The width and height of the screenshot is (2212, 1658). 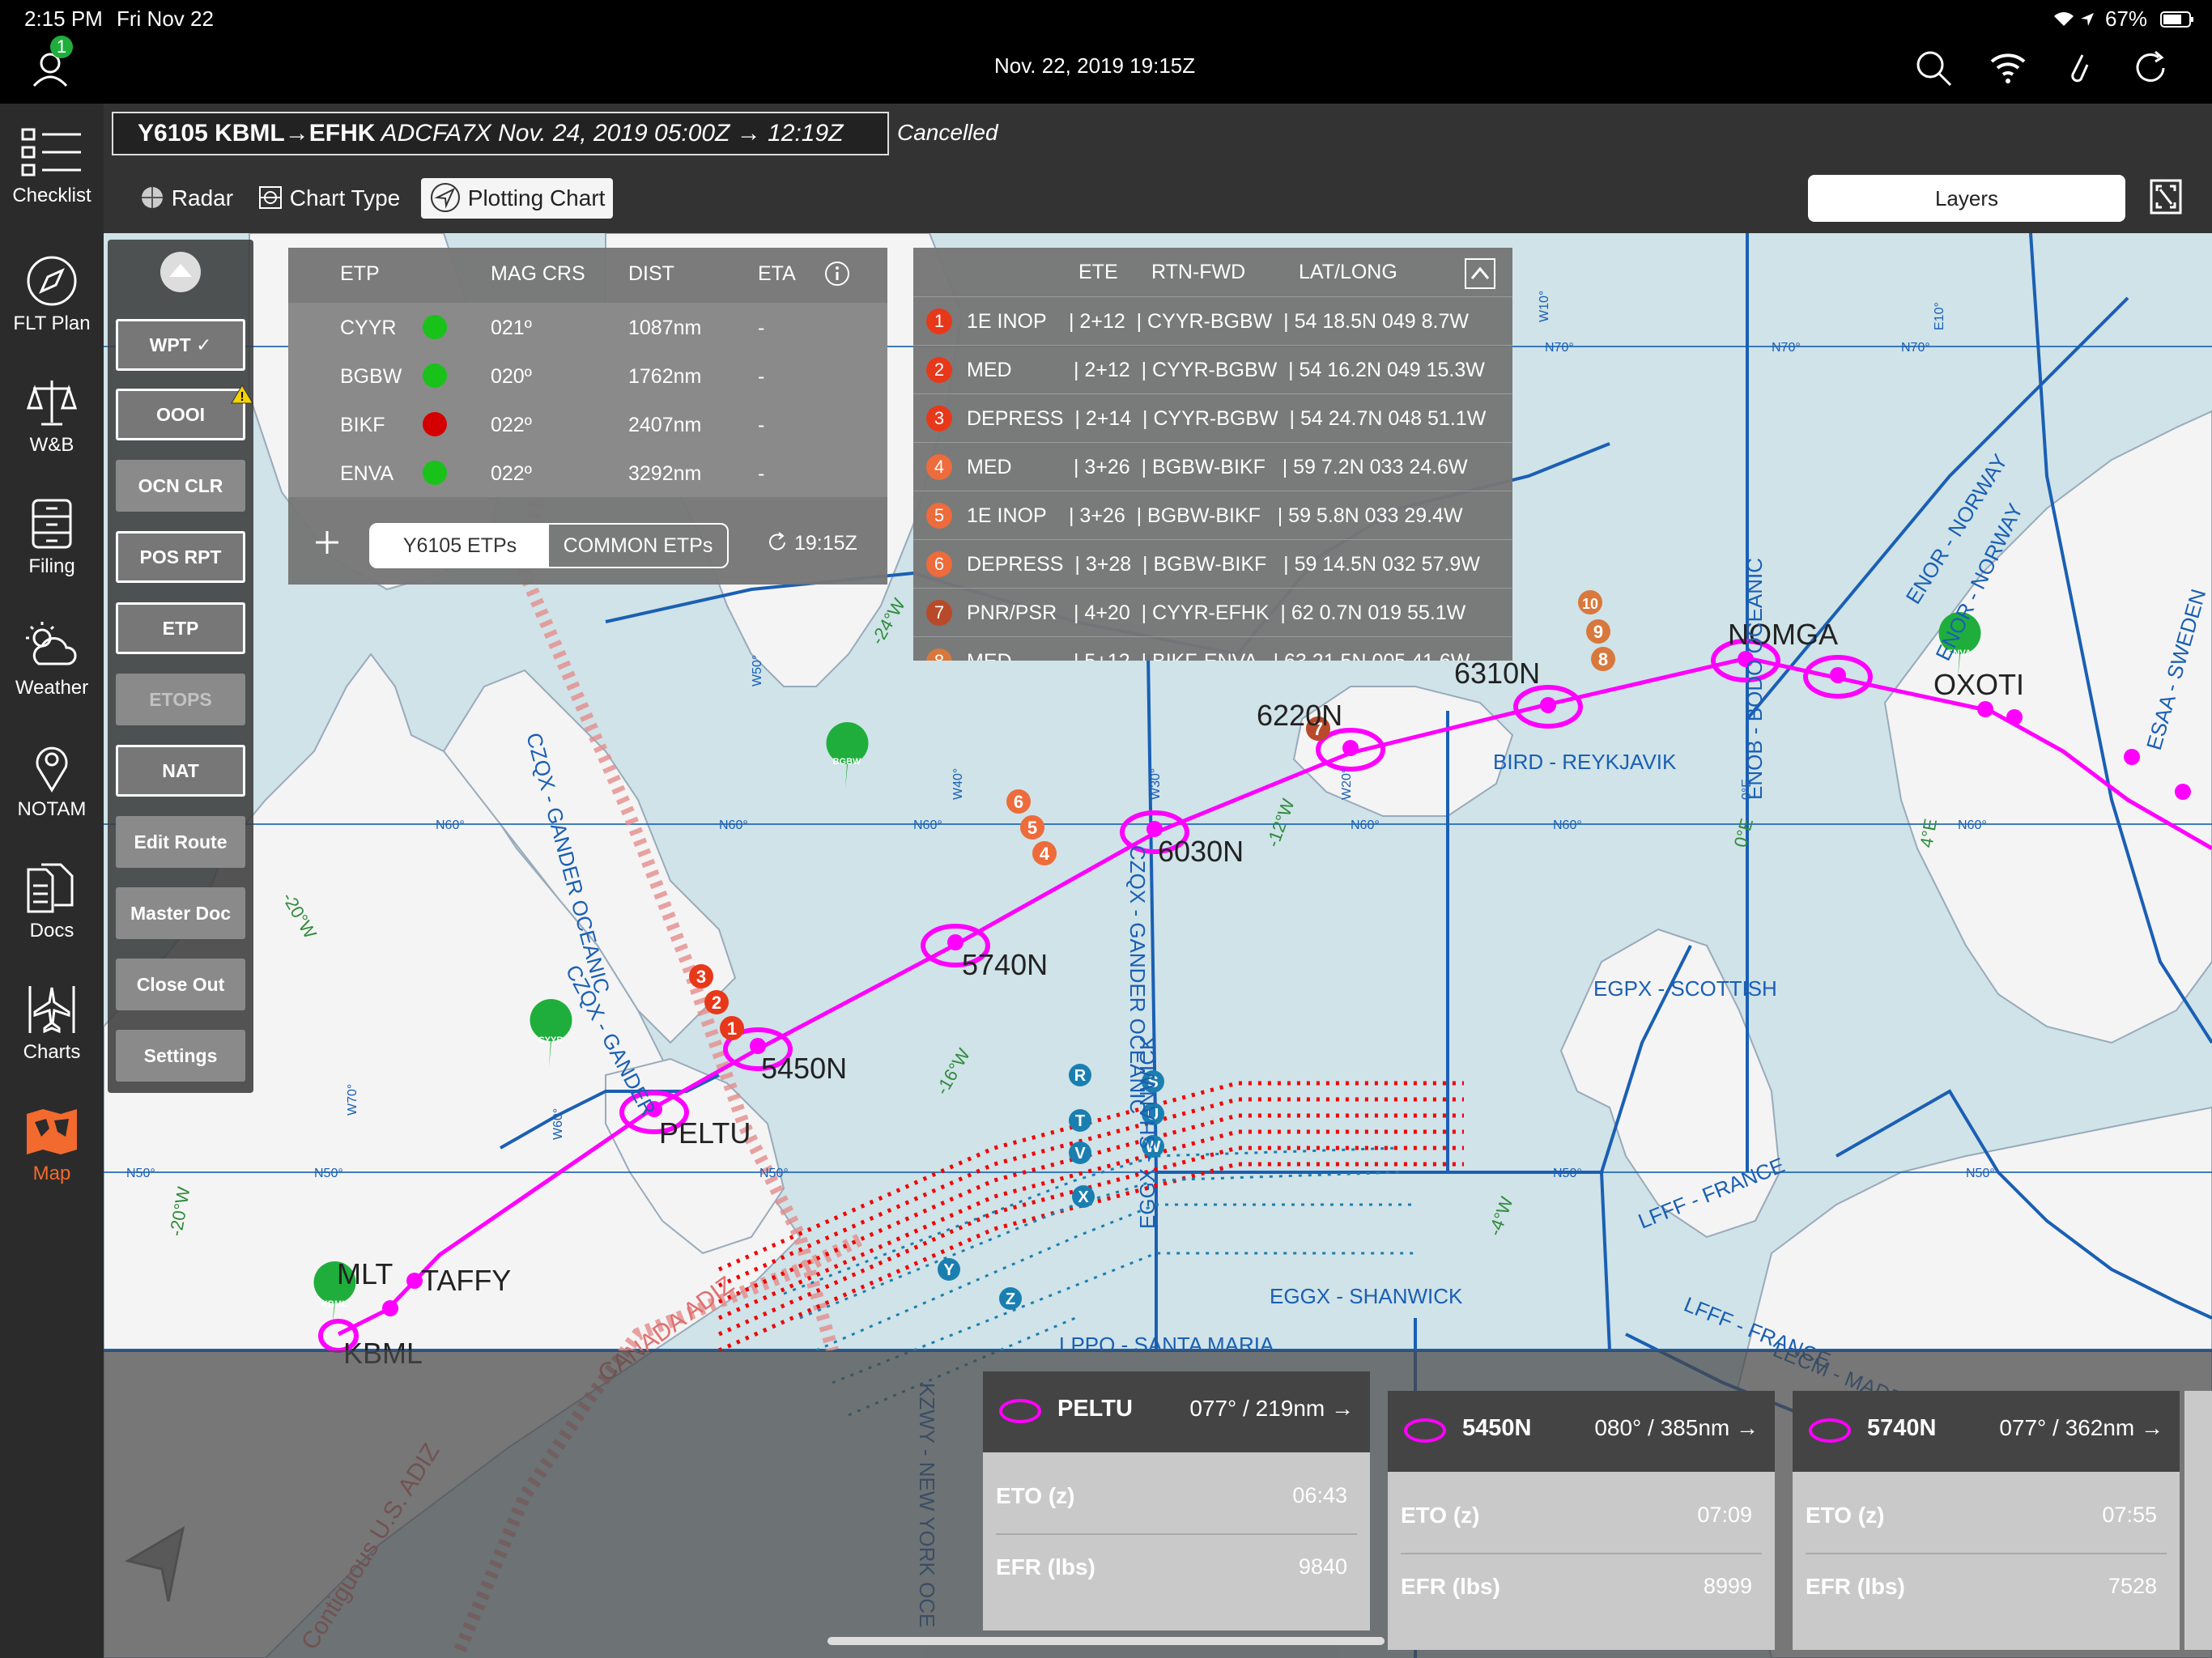 I want to click on refresh-icon, so click(x=777, y=541).